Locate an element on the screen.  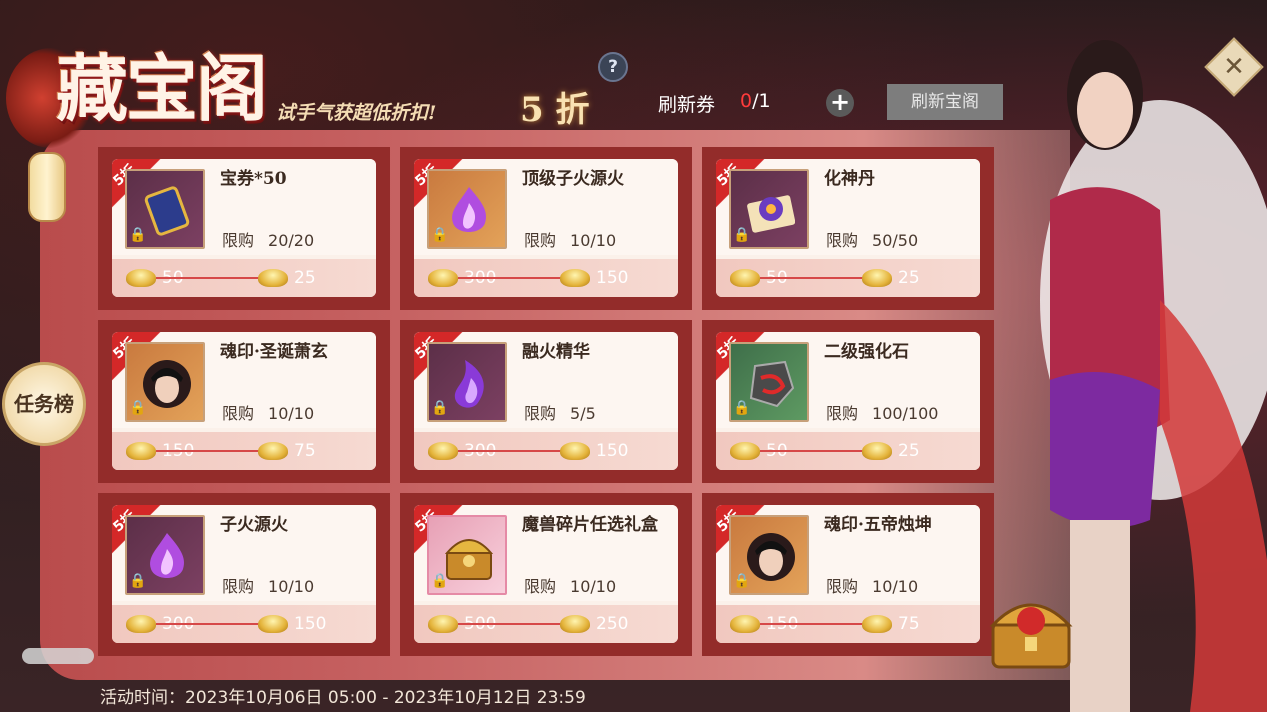
shop-title-banner: 藏宝阁 is located at coordinates (141, 88).